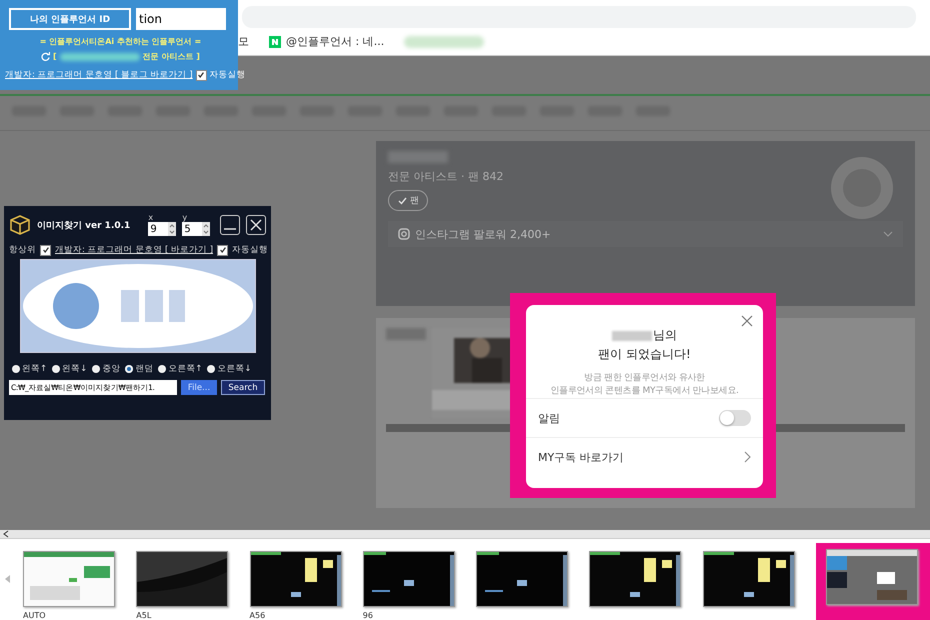 The height and width of the screenshot is (620, 930). What do you see at coordinates (134, 250) in the screenshot?
I see `developer-link: 개발자: 프로그래머 문호영 [ 바로가기 ]` at bounding box center [134, 250].